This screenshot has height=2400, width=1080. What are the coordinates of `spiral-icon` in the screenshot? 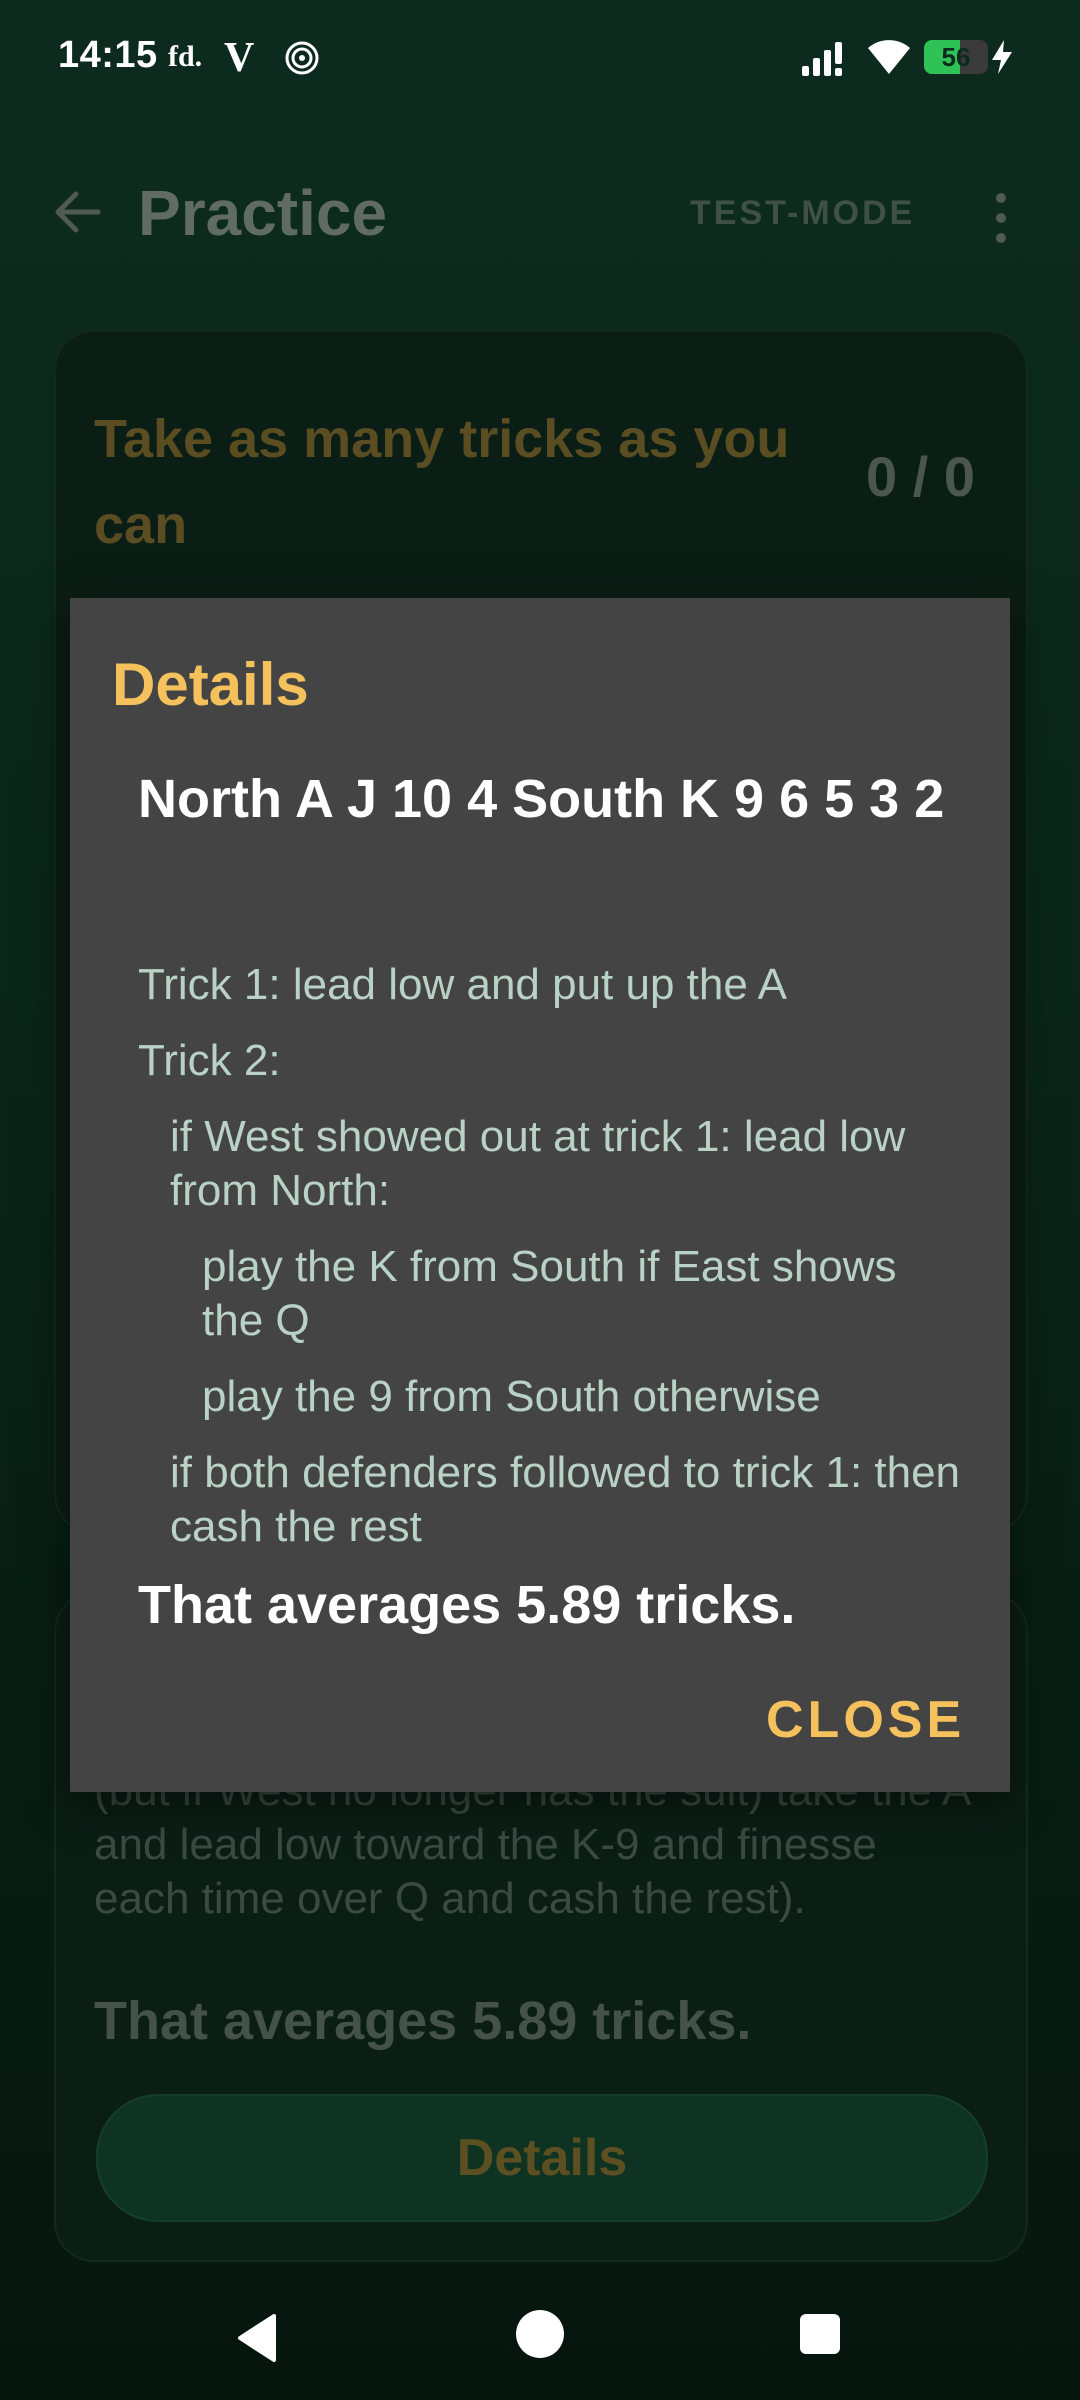 It's located at (302, 58).